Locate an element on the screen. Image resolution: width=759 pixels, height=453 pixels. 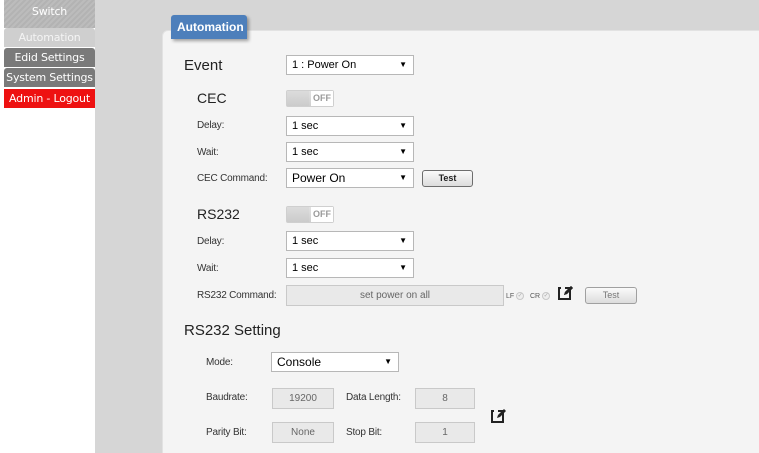
cec-delay-label: Delay: is located at coordinates (211, 125).